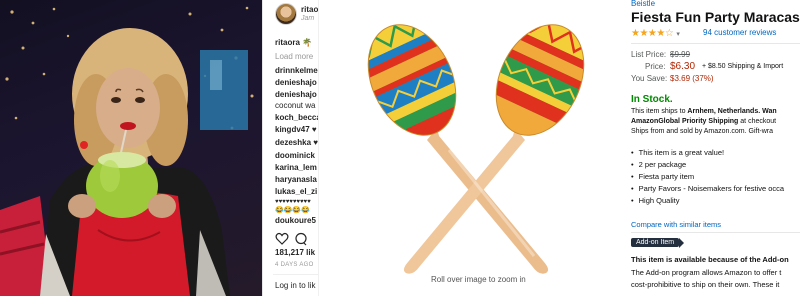  Describe the element at coordinates (292, 129) in the screenshot. I see `comment-username: kingdv47` at that location.